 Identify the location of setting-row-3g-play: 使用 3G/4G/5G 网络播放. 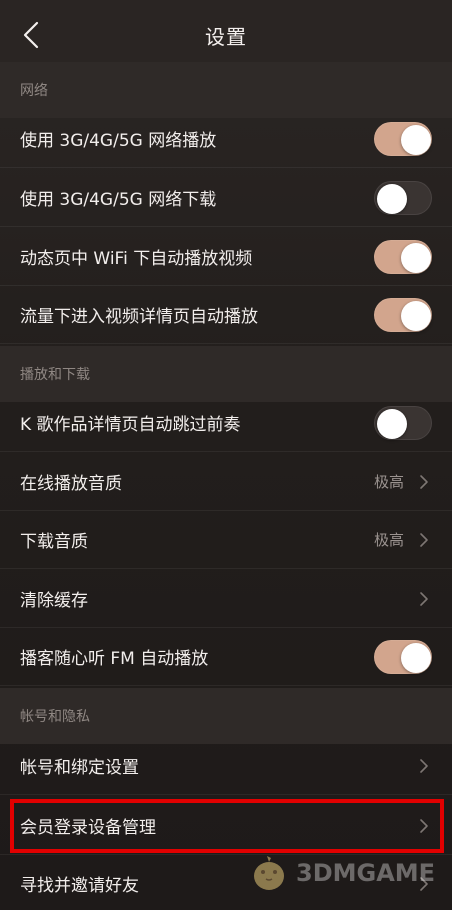
(226, 139).